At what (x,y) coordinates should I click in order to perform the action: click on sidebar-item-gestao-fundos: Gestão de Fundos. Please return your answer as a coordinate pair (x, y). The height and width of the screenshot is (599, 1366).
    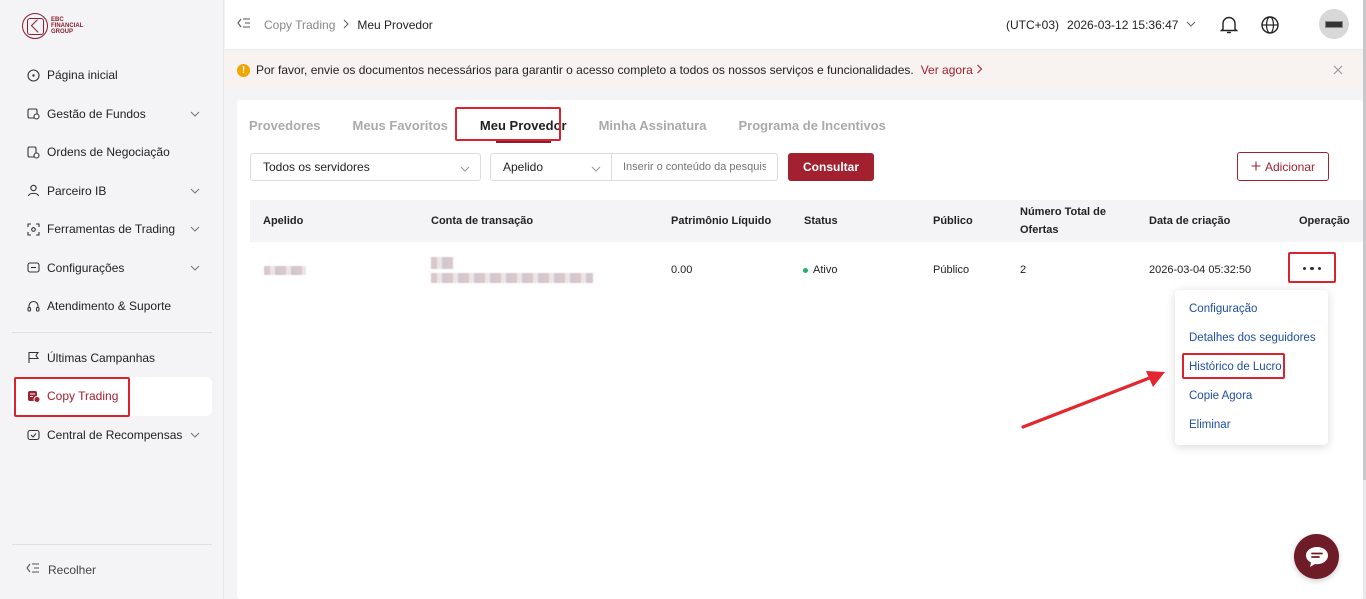
    Looking at the image, I should click on (112, 114).